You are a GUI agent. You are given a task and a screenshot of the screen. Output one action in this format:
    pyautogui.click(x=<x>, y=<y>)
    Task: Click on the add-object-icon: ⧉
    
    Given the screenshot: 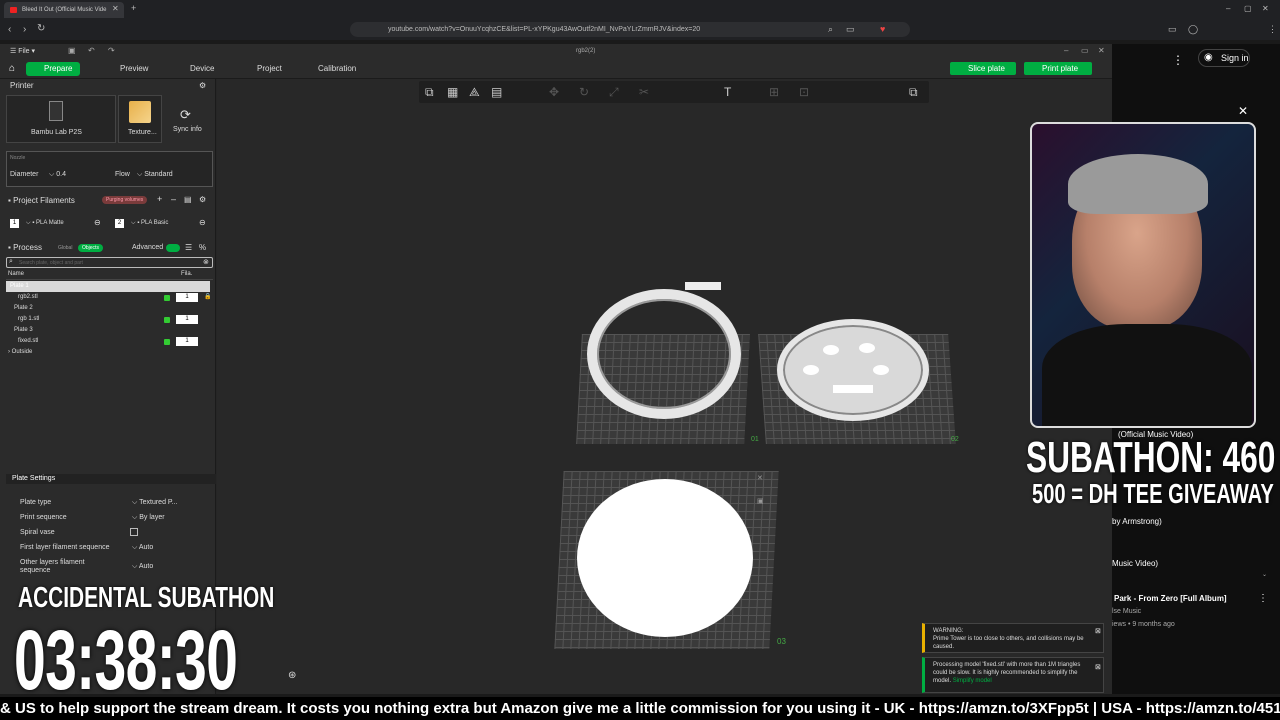 What is the action you would take?
    pyautogui.click(x=429, y=92)
    